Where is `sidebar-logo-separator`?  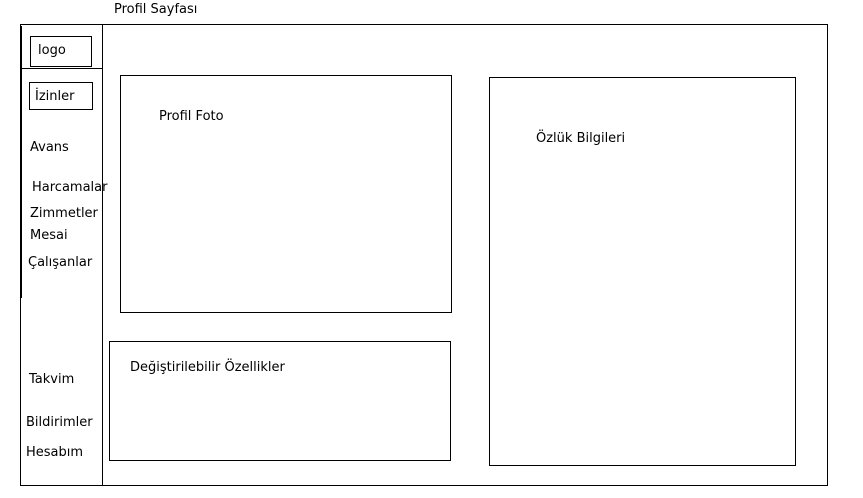
sidebar-logo-separator is located at coordinates (61, 68).